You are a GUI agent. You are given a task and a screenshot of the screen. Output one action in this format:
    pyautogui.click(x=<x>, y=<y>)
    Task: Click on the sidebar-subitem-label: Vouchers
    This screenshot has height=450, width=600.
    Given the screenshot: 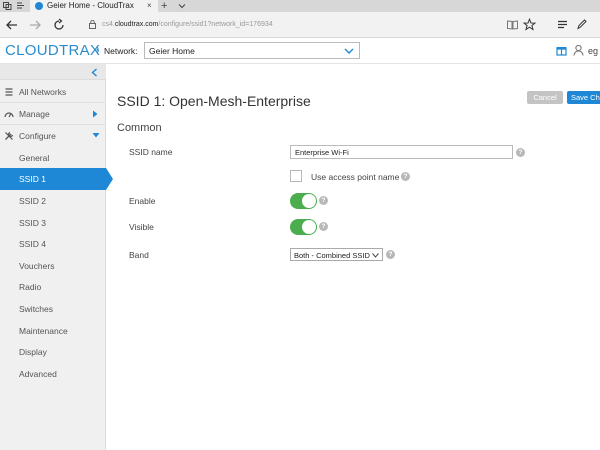 What is the action you would take?
    pyautogui.click(x=37, y=266)
    